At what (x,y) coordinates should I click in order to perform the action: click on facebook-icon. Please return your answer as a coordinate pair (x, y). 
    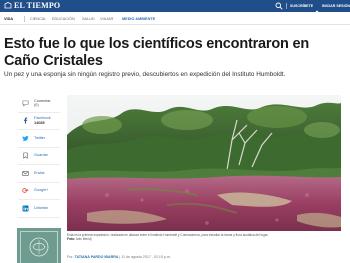
    Looking at the image, I should click on (25, 121).